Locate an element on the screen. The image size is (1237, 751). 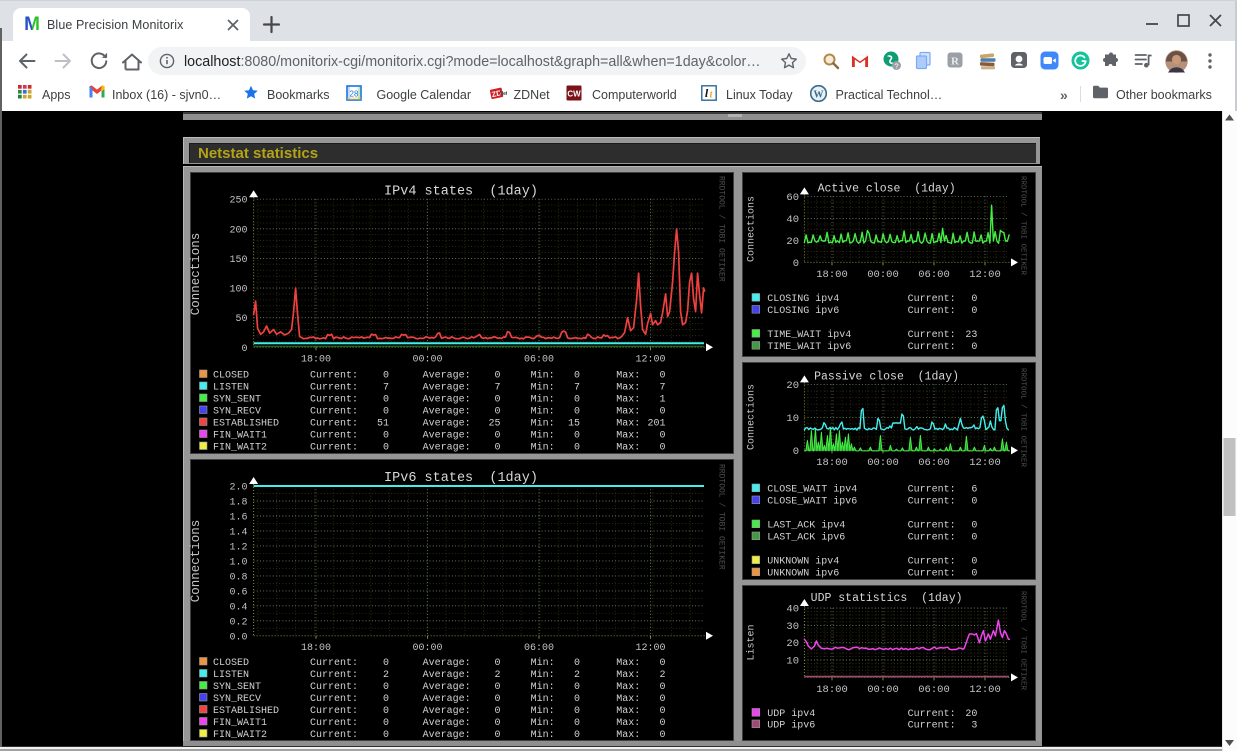
svg-text: IPv6 states (1day) is located at coordinates (461, 478).